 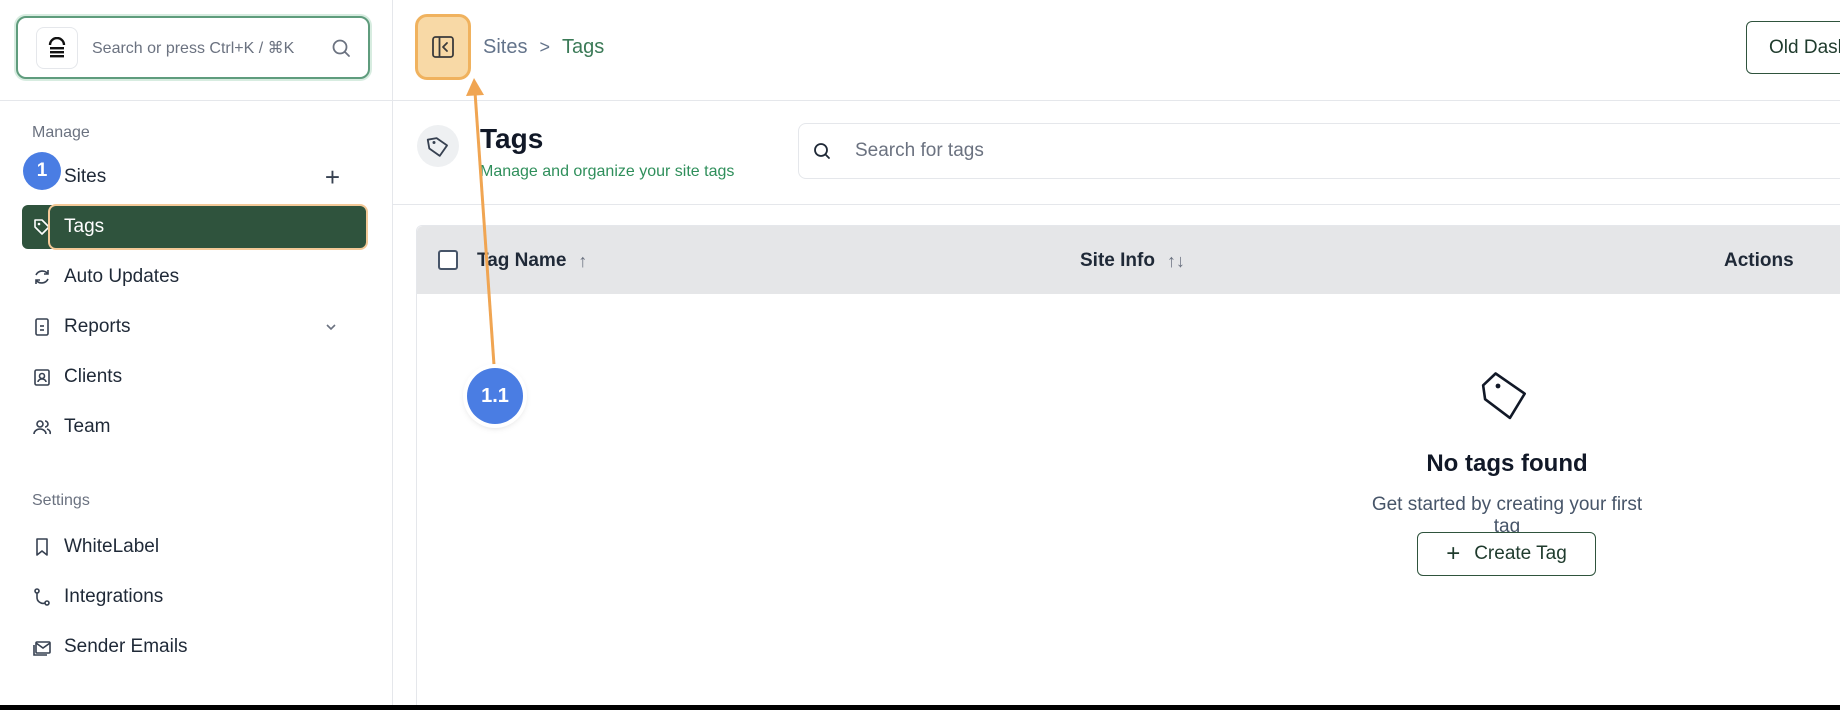 What do you see at coordinates (42, 377) in the screenshot?
I see `client-icon` at bounding box center [42, 377].